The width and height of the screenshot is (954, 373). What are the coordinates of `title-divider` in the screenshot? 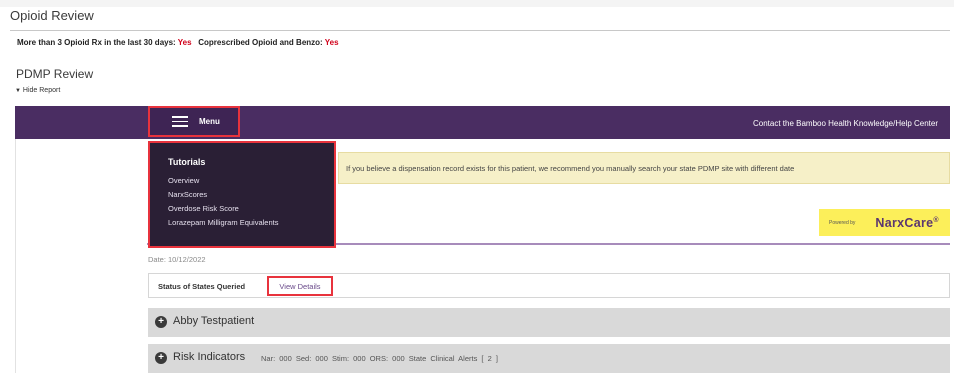 It's located at (480, 30).